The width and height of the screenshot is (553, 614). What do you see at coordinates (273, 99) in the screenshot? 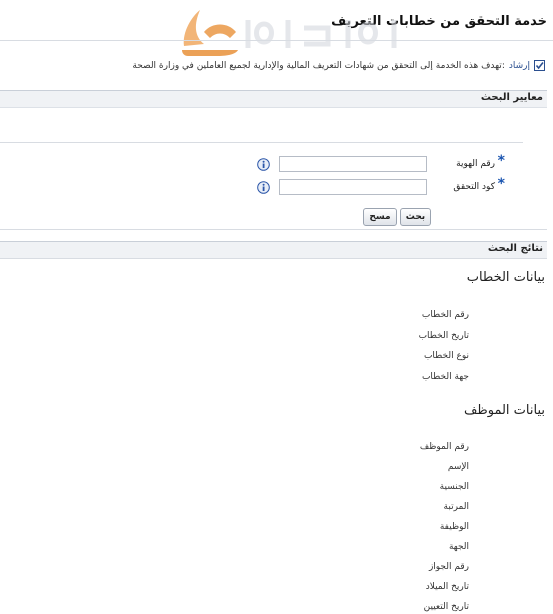
I see `search-criteria-header: معايير البحث` at bounding box center [273, 99].